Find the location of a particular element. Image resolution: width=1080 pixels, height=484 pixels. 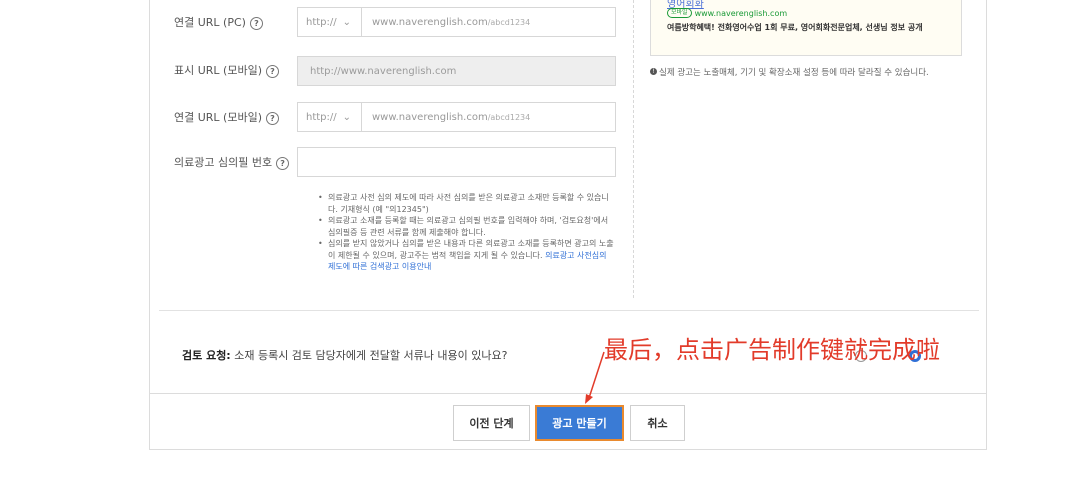

annotation-arrow is located at coordinates (595, 377).